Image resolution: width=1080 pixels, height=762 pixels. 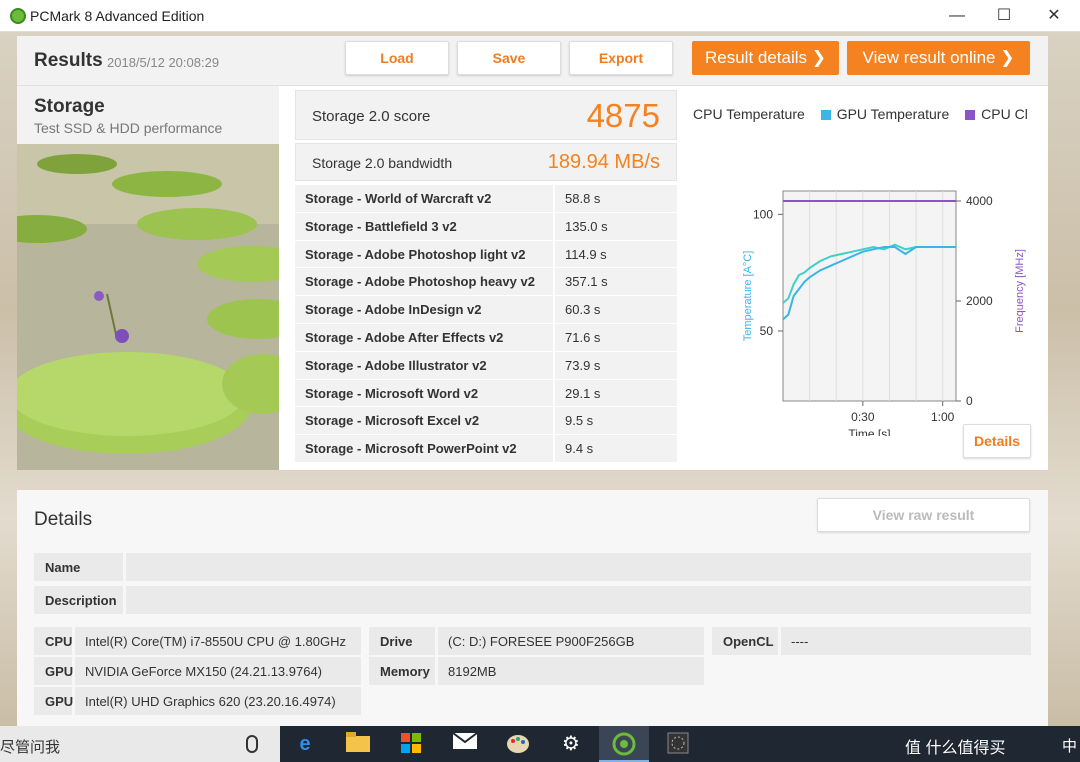 I want to click on name-value, so click(x=578, y=567).